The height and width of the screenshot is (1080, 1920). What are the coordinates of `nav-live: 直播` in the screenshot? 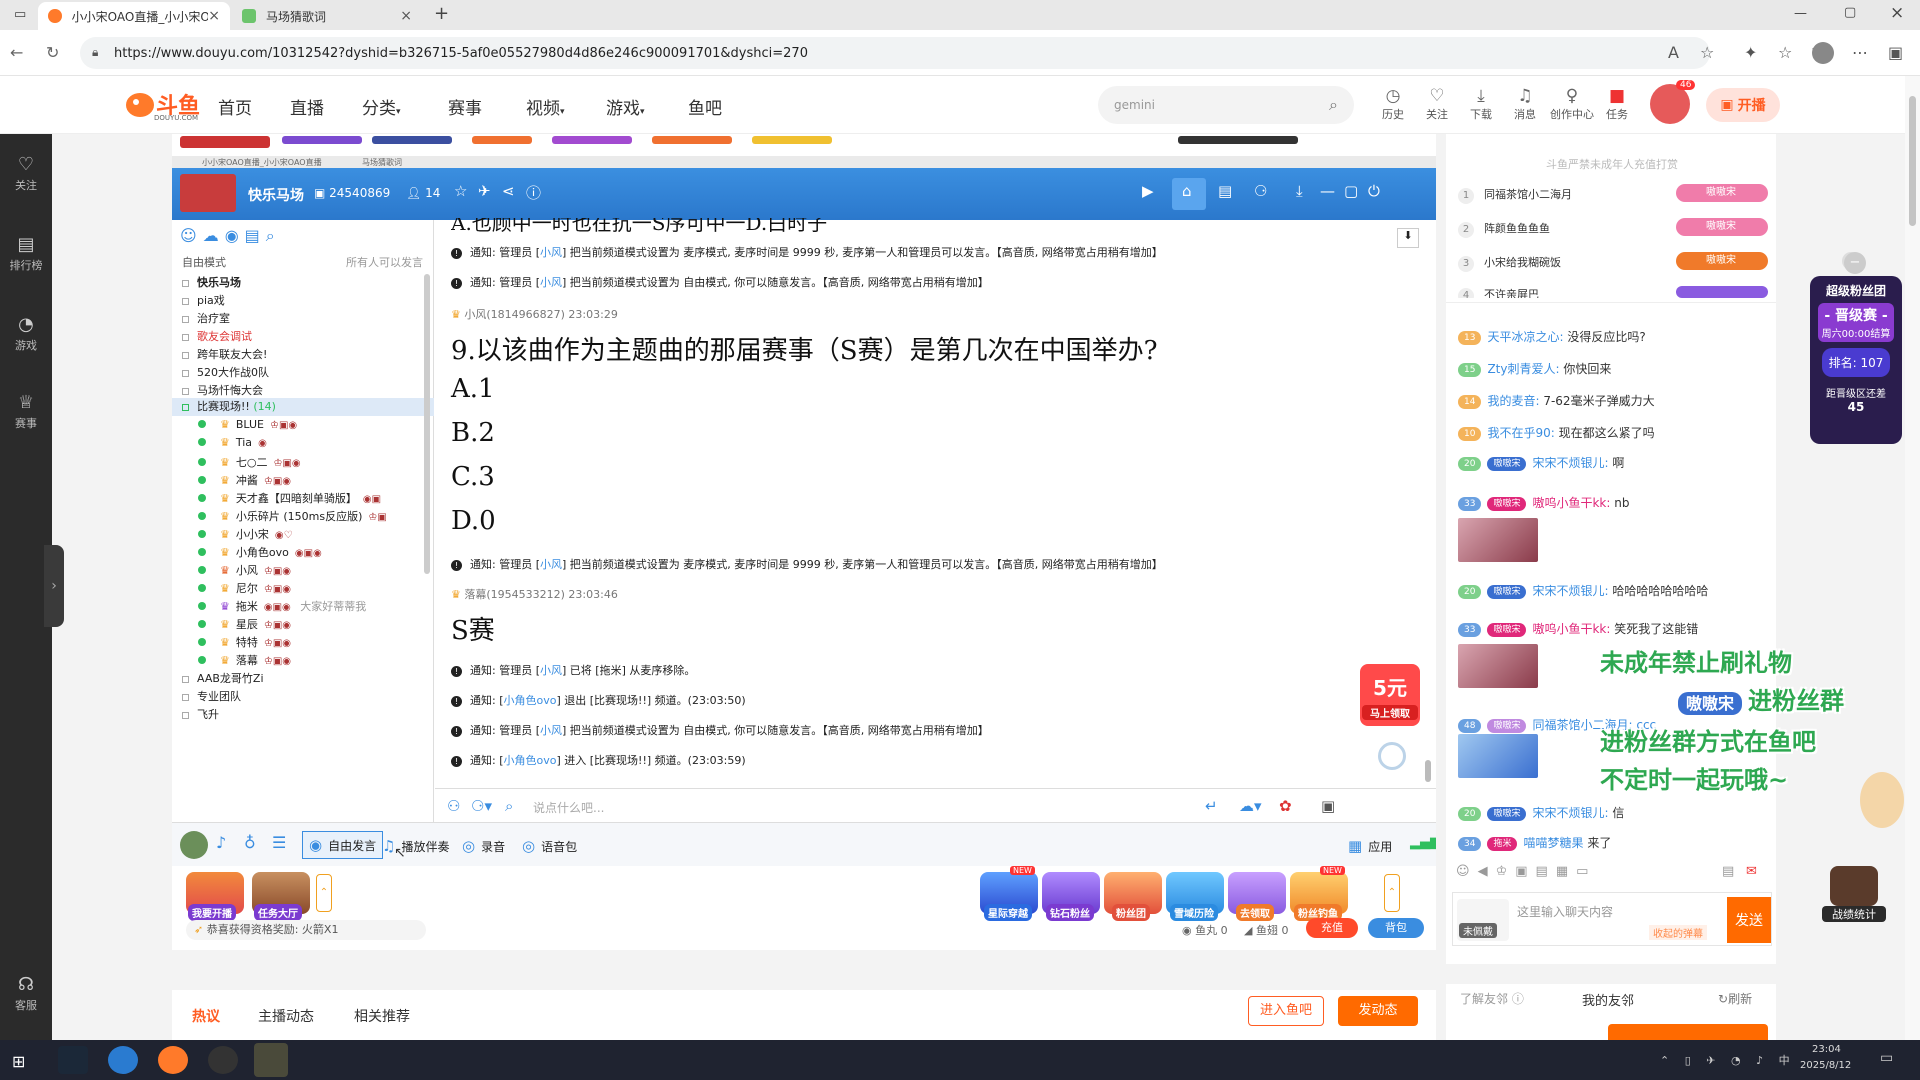 It's located at (307, 106).